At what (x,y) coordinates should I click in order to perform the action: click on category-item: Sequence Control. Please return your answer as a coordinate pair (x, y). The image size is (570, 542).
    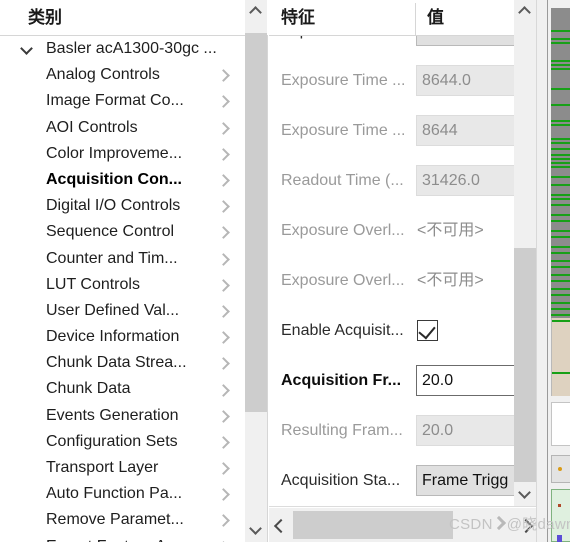
    Looking at the image, I should click on (122, 232).